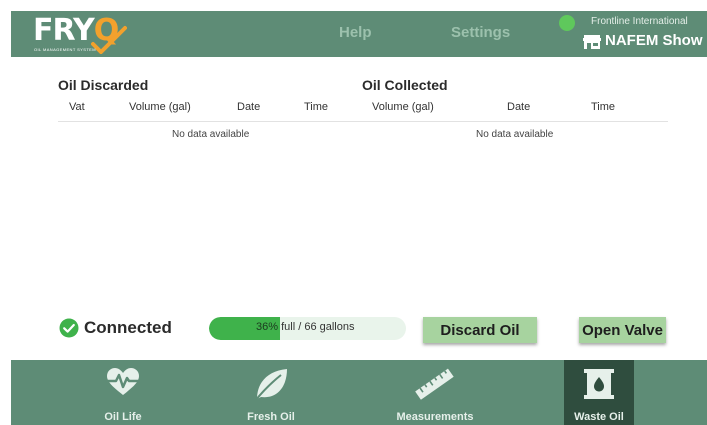  What do you see at coordinates (355, 32) in the screenshot?
I see `nav-help-link: Help` at bounding box center [355, 32].